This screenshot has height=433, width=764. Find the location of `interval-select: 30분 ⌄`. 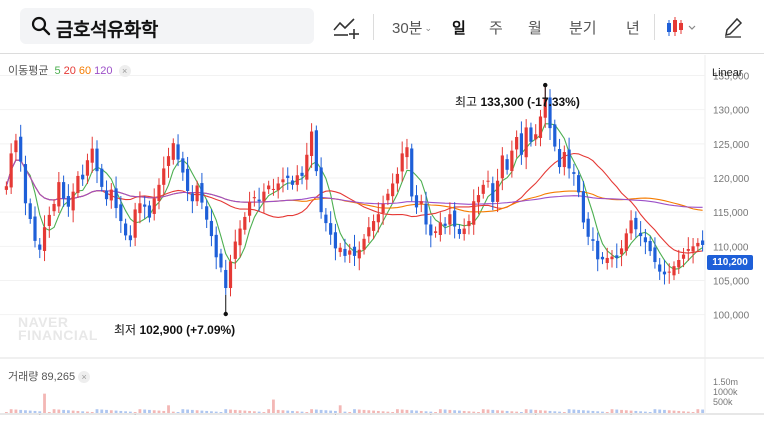

interval-select: 30분 ⌄ is located at coordinates (412, 27).